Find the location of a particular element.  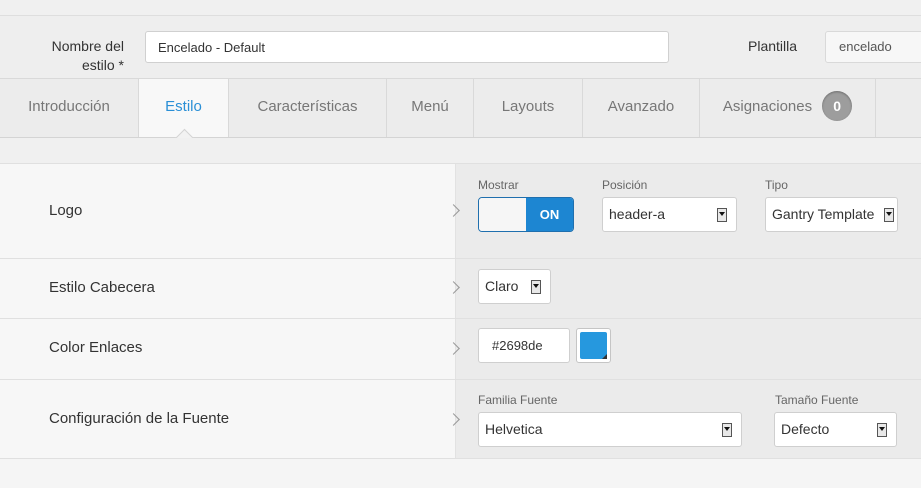

setting-row-link-color: Color Enlaces is located at coordinates (460, 348).